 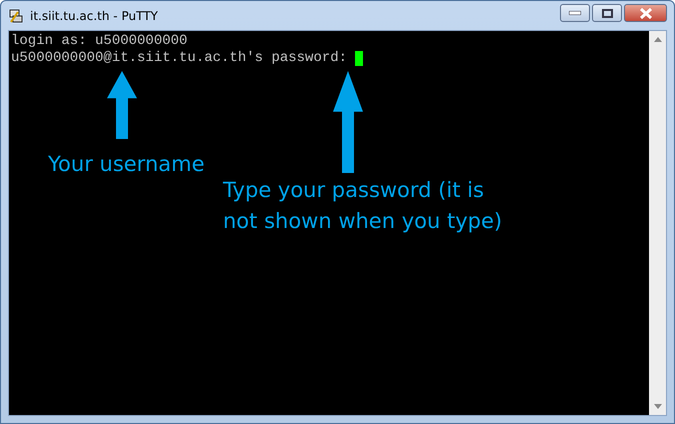 What do you see at coordinates (658, 39) in the screenshot?
I see `scroll-up-icon` at bounding box center [658, 39].